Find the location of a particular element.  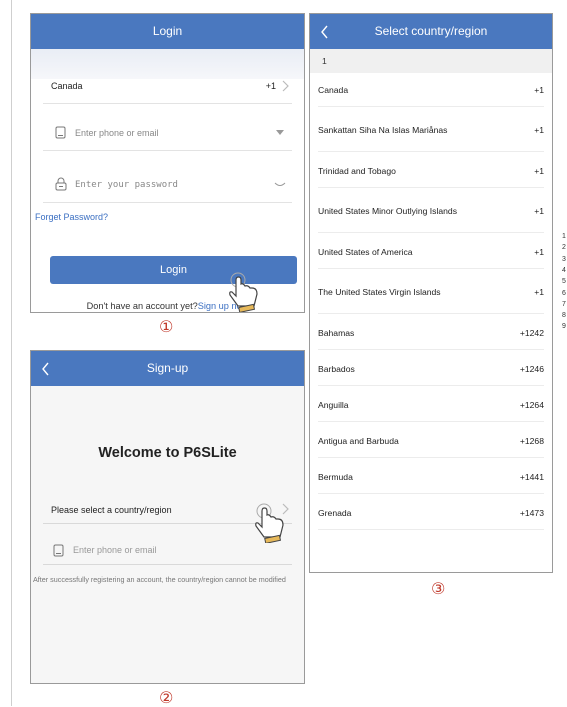

index-item: 2 is located at coordinates (564, 247).